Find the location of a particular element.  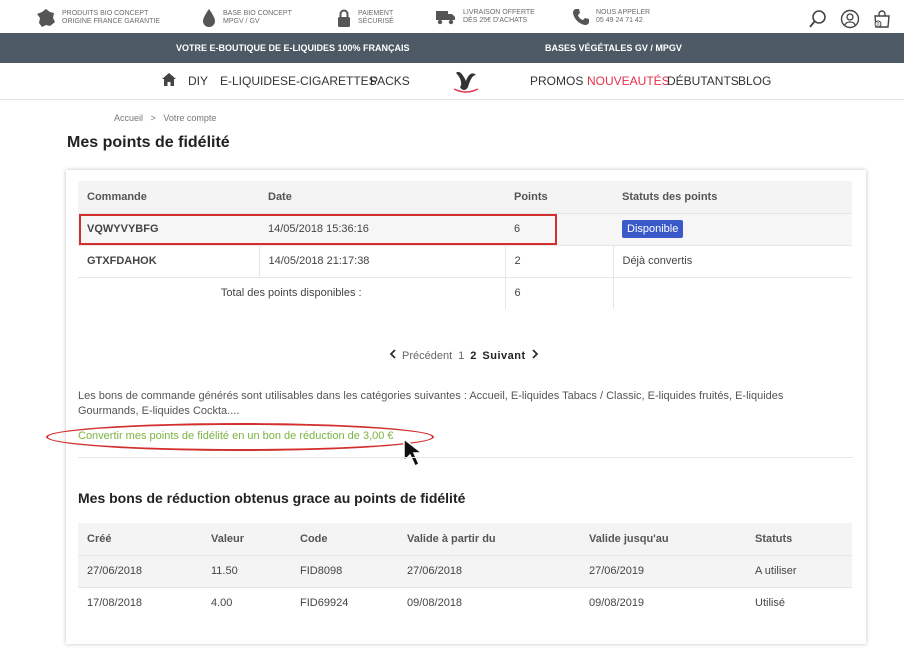

nav-item-e-liquides: E-LIQUIDES is located at coordinates (254, 81).